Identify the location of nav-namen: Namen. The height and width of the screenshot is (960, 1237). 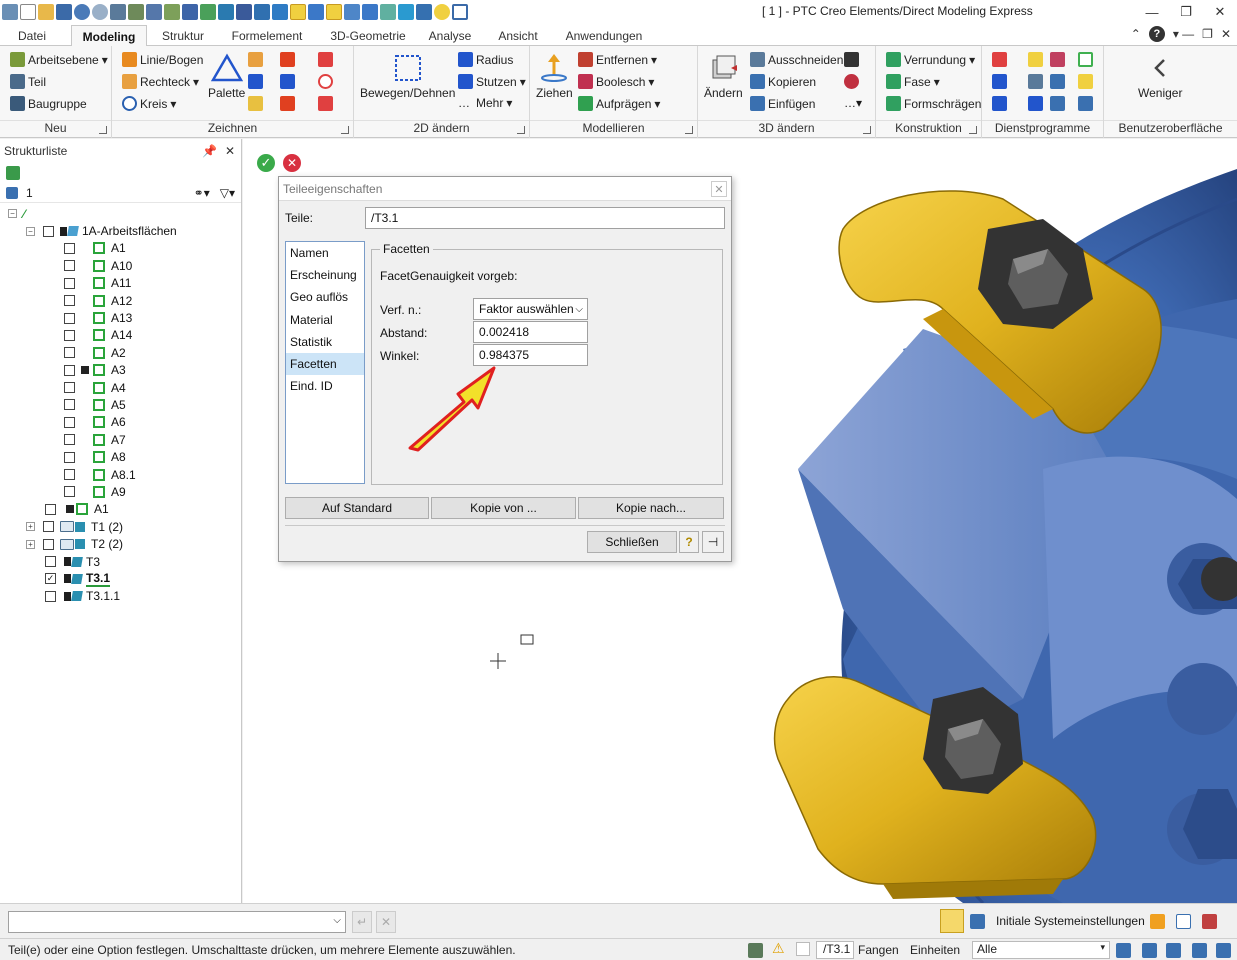
(325, 253).